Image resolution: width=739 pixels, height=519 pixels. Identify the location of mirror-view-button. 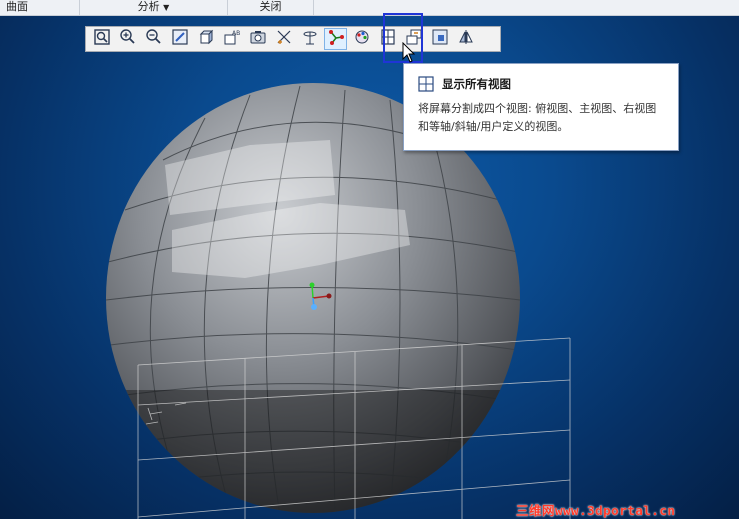
(465, 39).